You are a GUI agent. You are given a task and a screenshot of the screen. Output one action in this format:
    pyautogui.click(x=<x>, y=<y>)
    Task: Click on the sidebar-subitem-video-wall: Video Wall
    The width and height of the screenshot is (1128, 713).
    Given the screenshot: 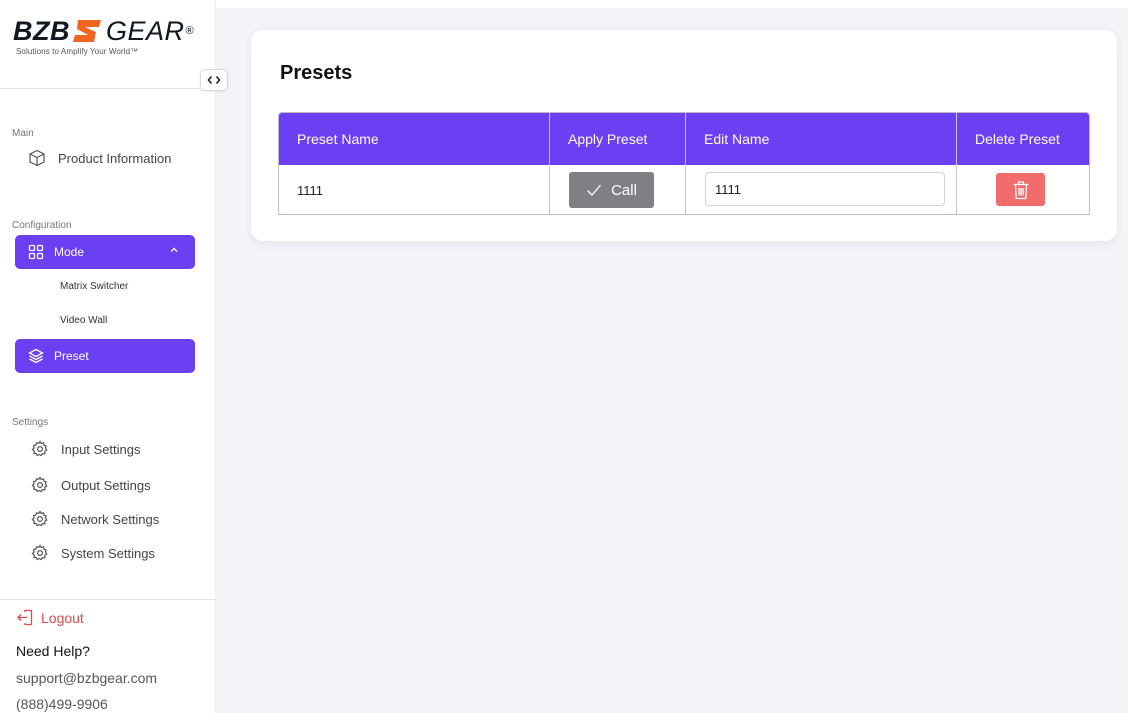 What is the action you would take?
    pyautogui.click(x=83, y=320)
    